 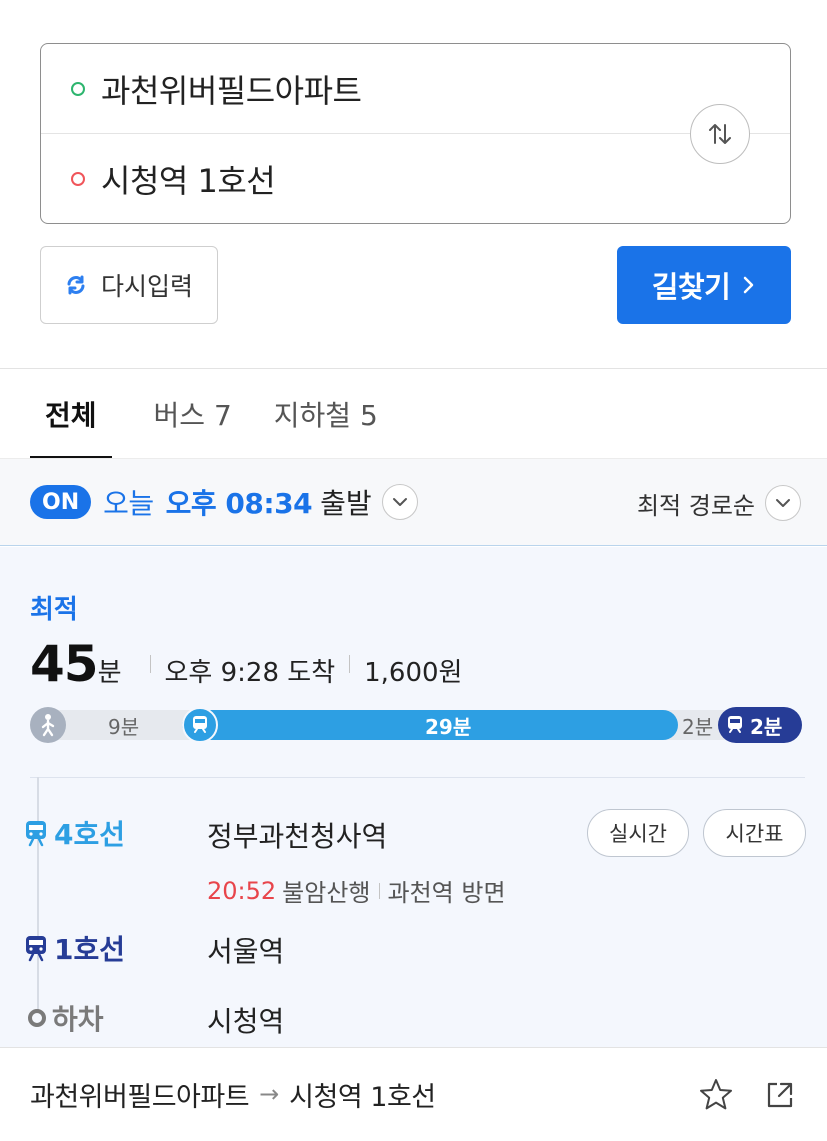 I want to click on sort-label: 최적 경로순, so click(x=695, y=505).